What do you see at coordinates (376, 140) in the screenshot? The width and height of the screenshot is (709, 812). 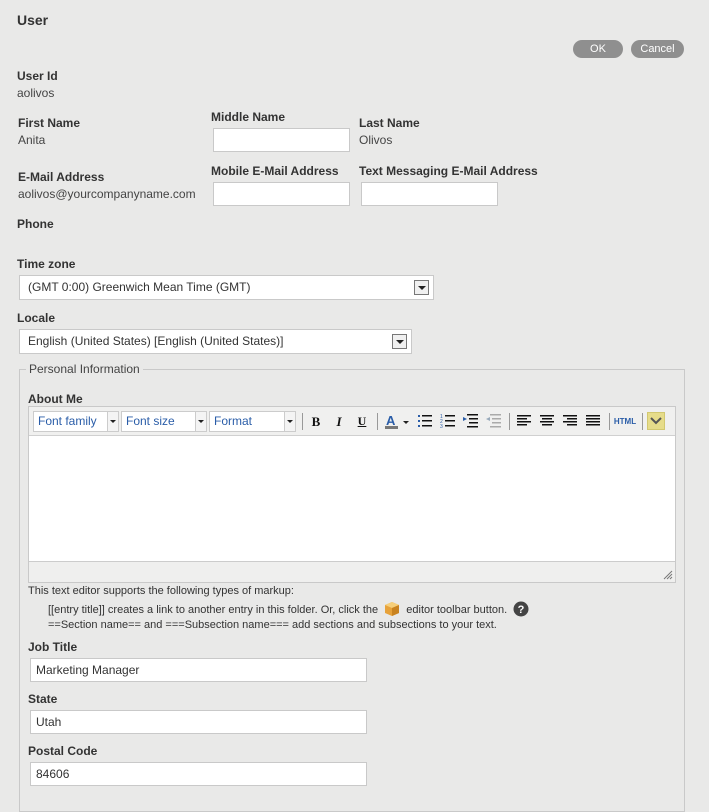 I see `last-name-value: Olivos` at bounding box center [376, 140].